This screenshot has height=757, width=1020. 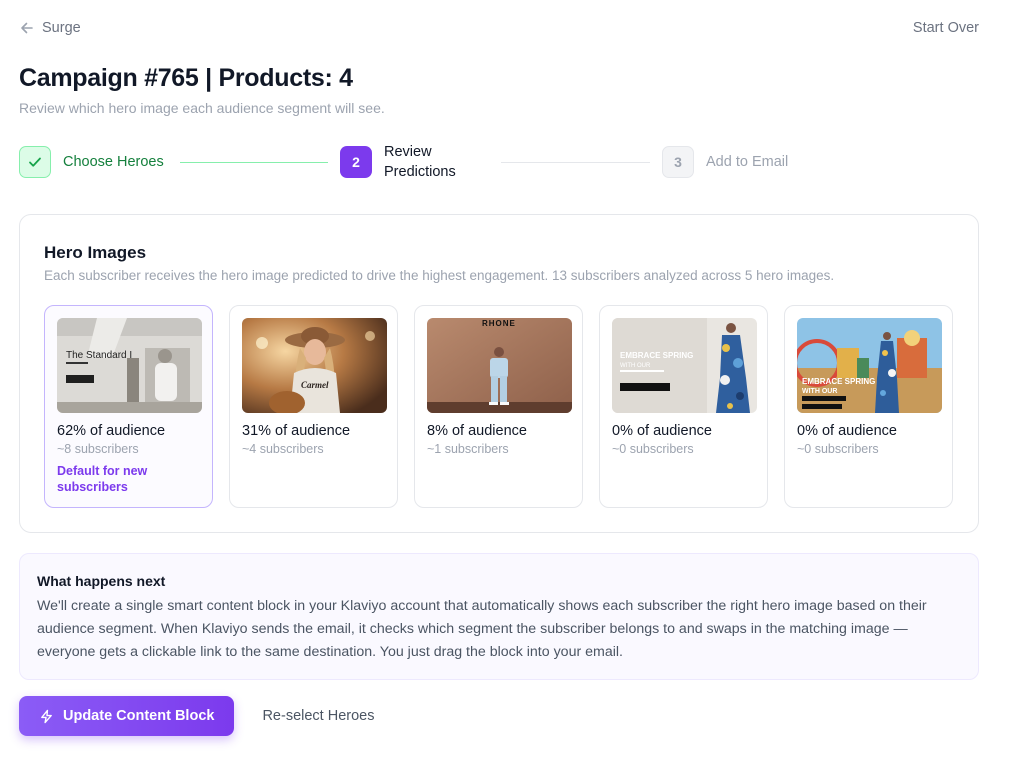 What do you see at coordinates (946, 28) in the screenshot?
I see `start-over-link: Start Over` at bounding box center [946, 28].